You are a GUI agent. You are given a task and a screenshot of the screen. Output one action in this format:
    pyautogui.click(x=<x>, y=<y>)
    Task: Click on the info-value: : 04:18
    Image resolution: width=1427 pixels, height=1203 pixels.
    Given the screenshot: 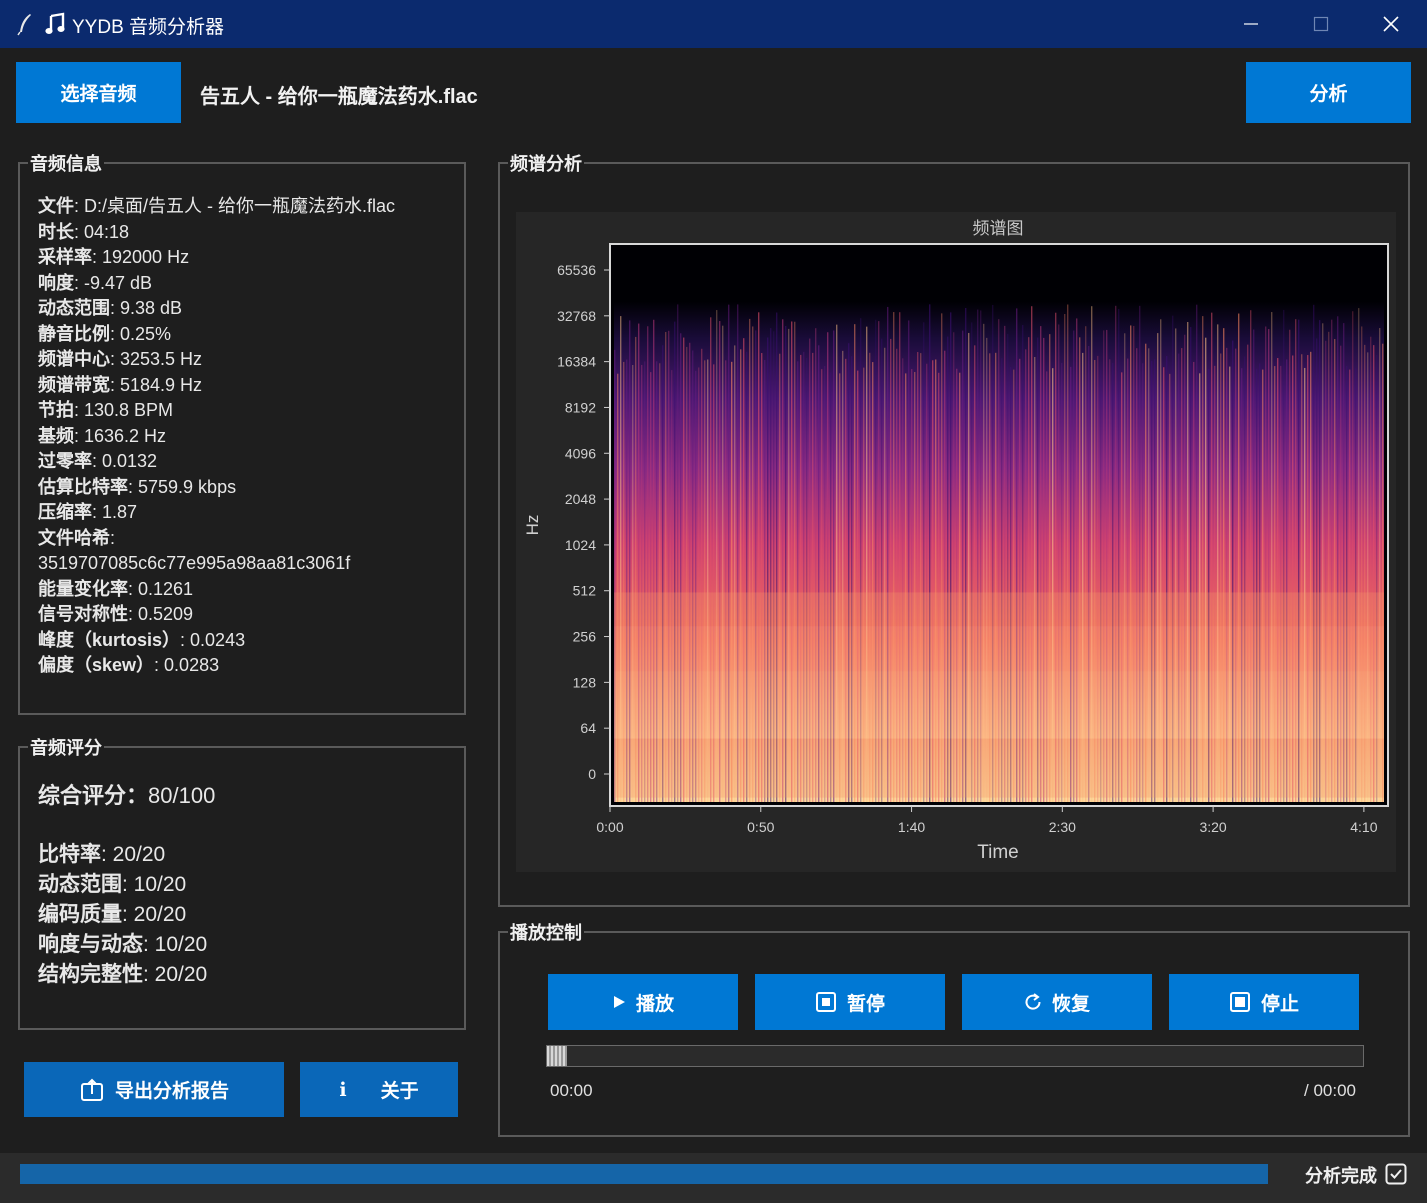 What is the action you would take?
    pyautogui.click(x=102, y=231)
    